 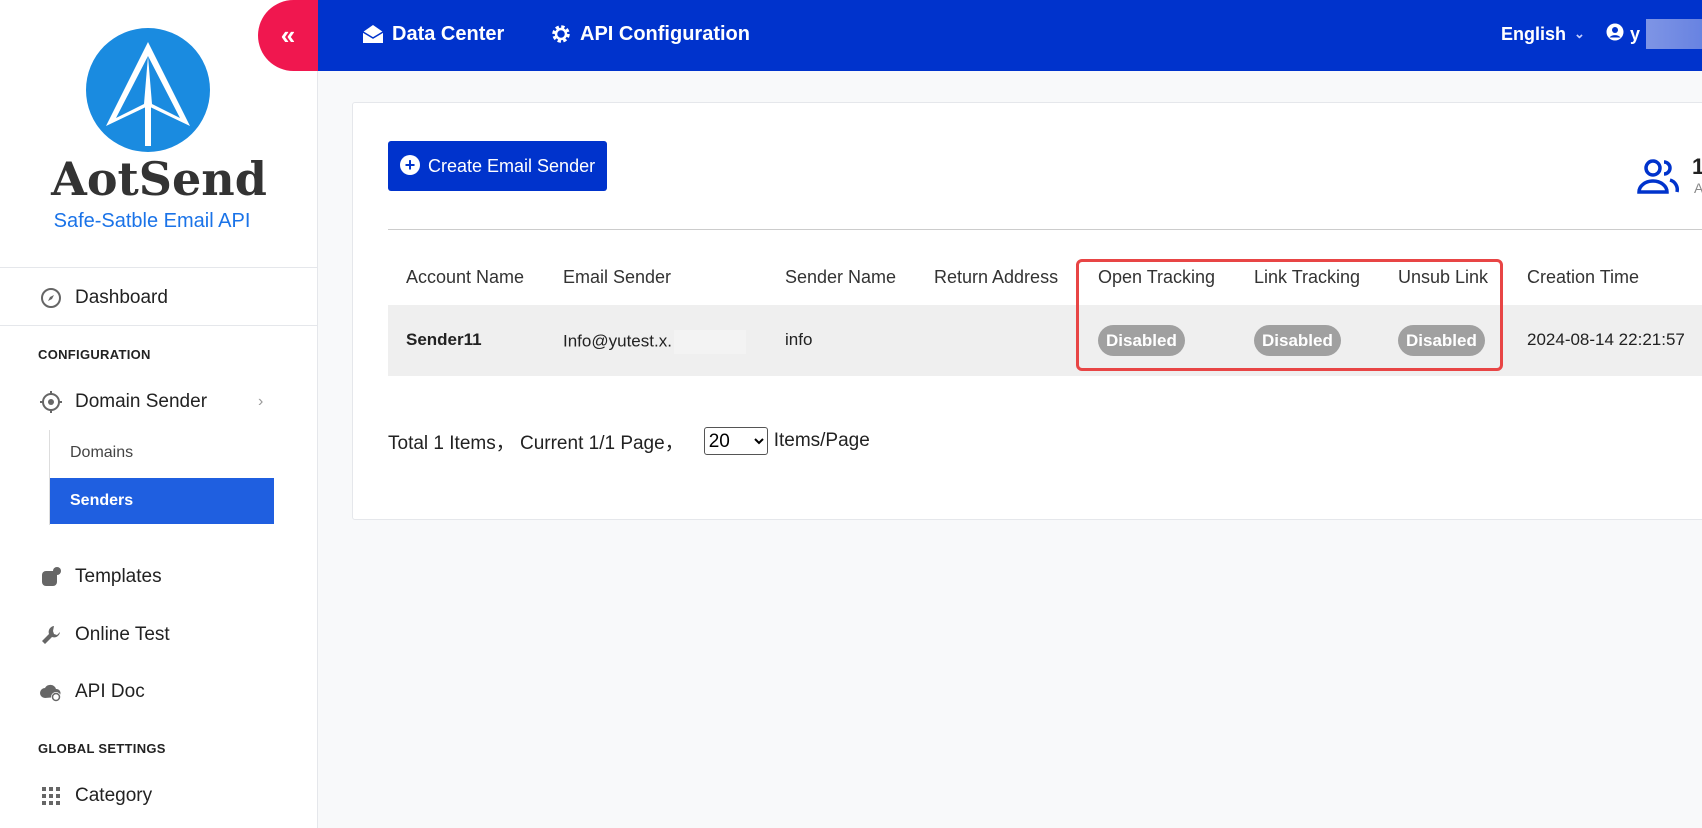 What do you see at coordinates (561, 34) in the screenshot?
I see `gear-icon` at bounding box center [561, 34].